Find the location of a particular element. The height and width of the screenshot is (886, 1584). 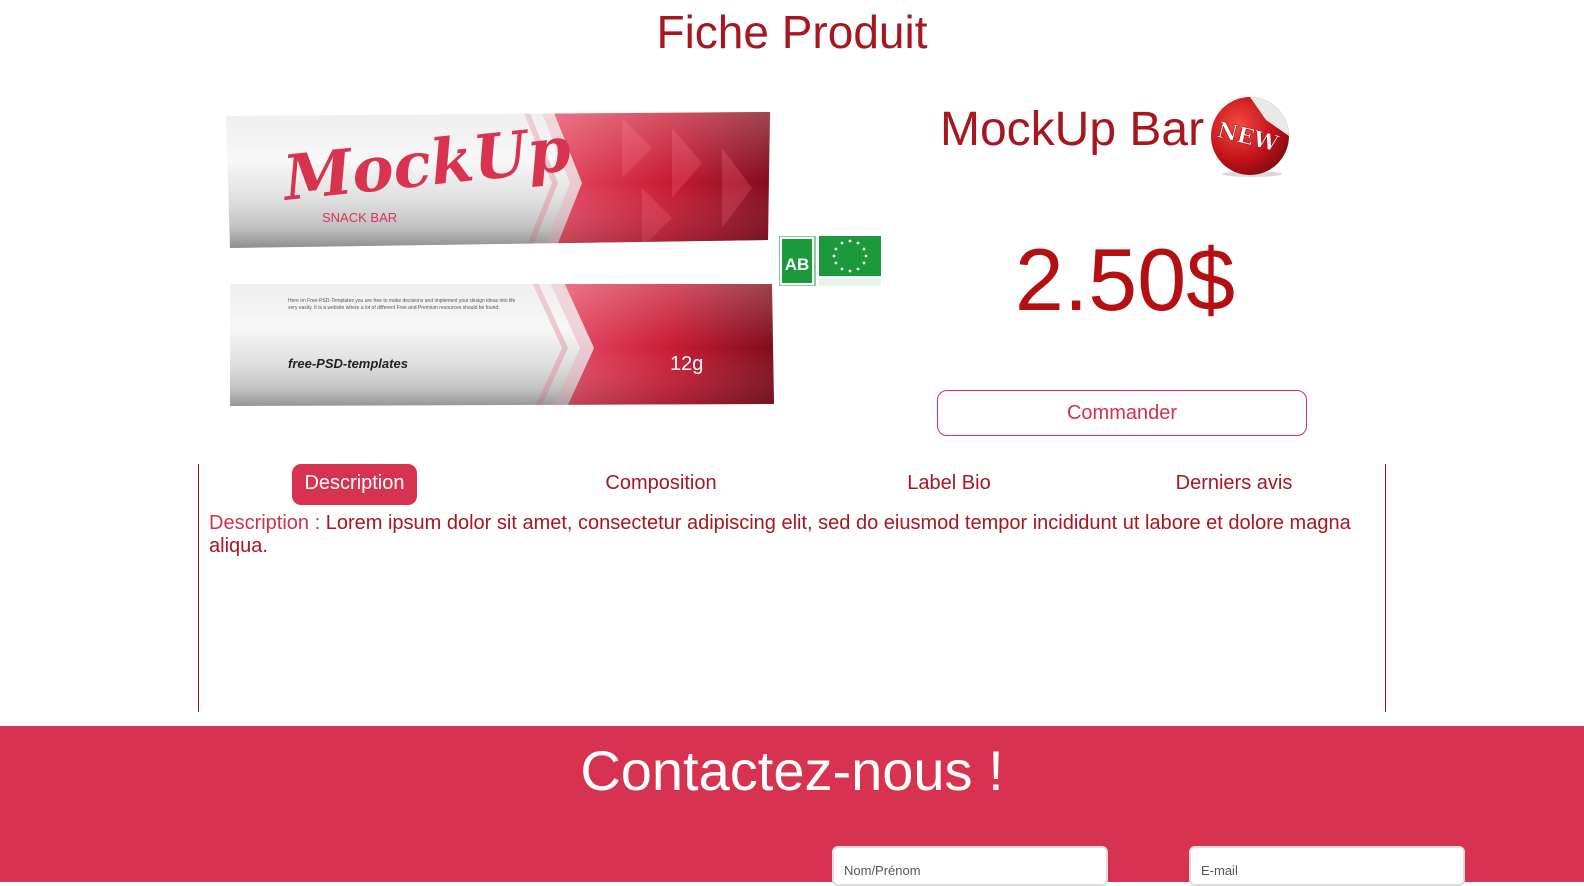

email-input is located at coordinates (1327, 866).